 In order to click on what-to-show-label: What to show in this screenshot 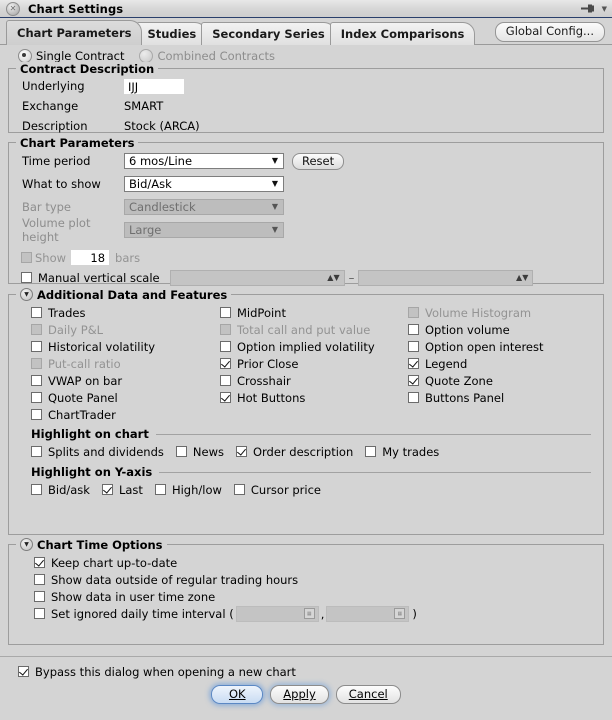, I will do `click(61, 184)`.